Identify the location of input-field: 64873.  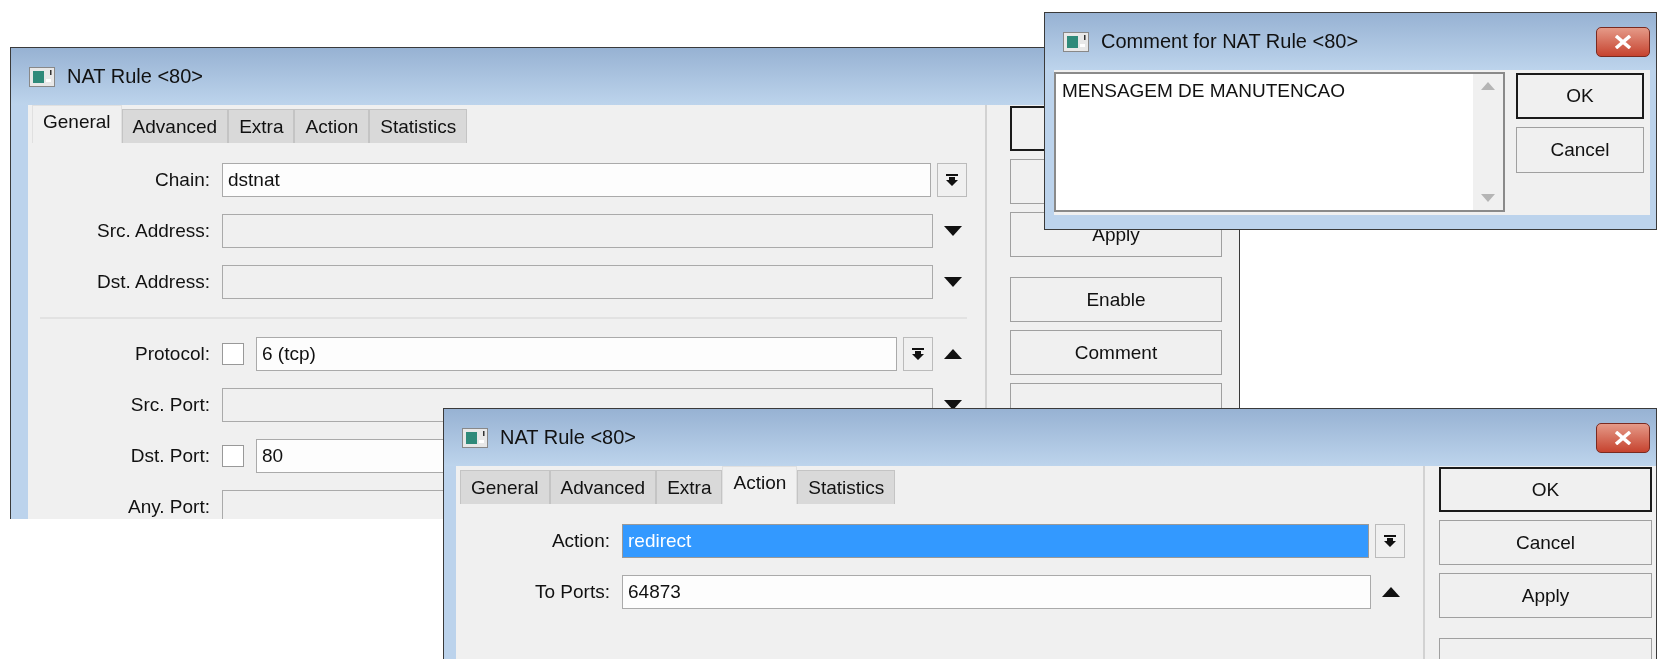
(996, 592).